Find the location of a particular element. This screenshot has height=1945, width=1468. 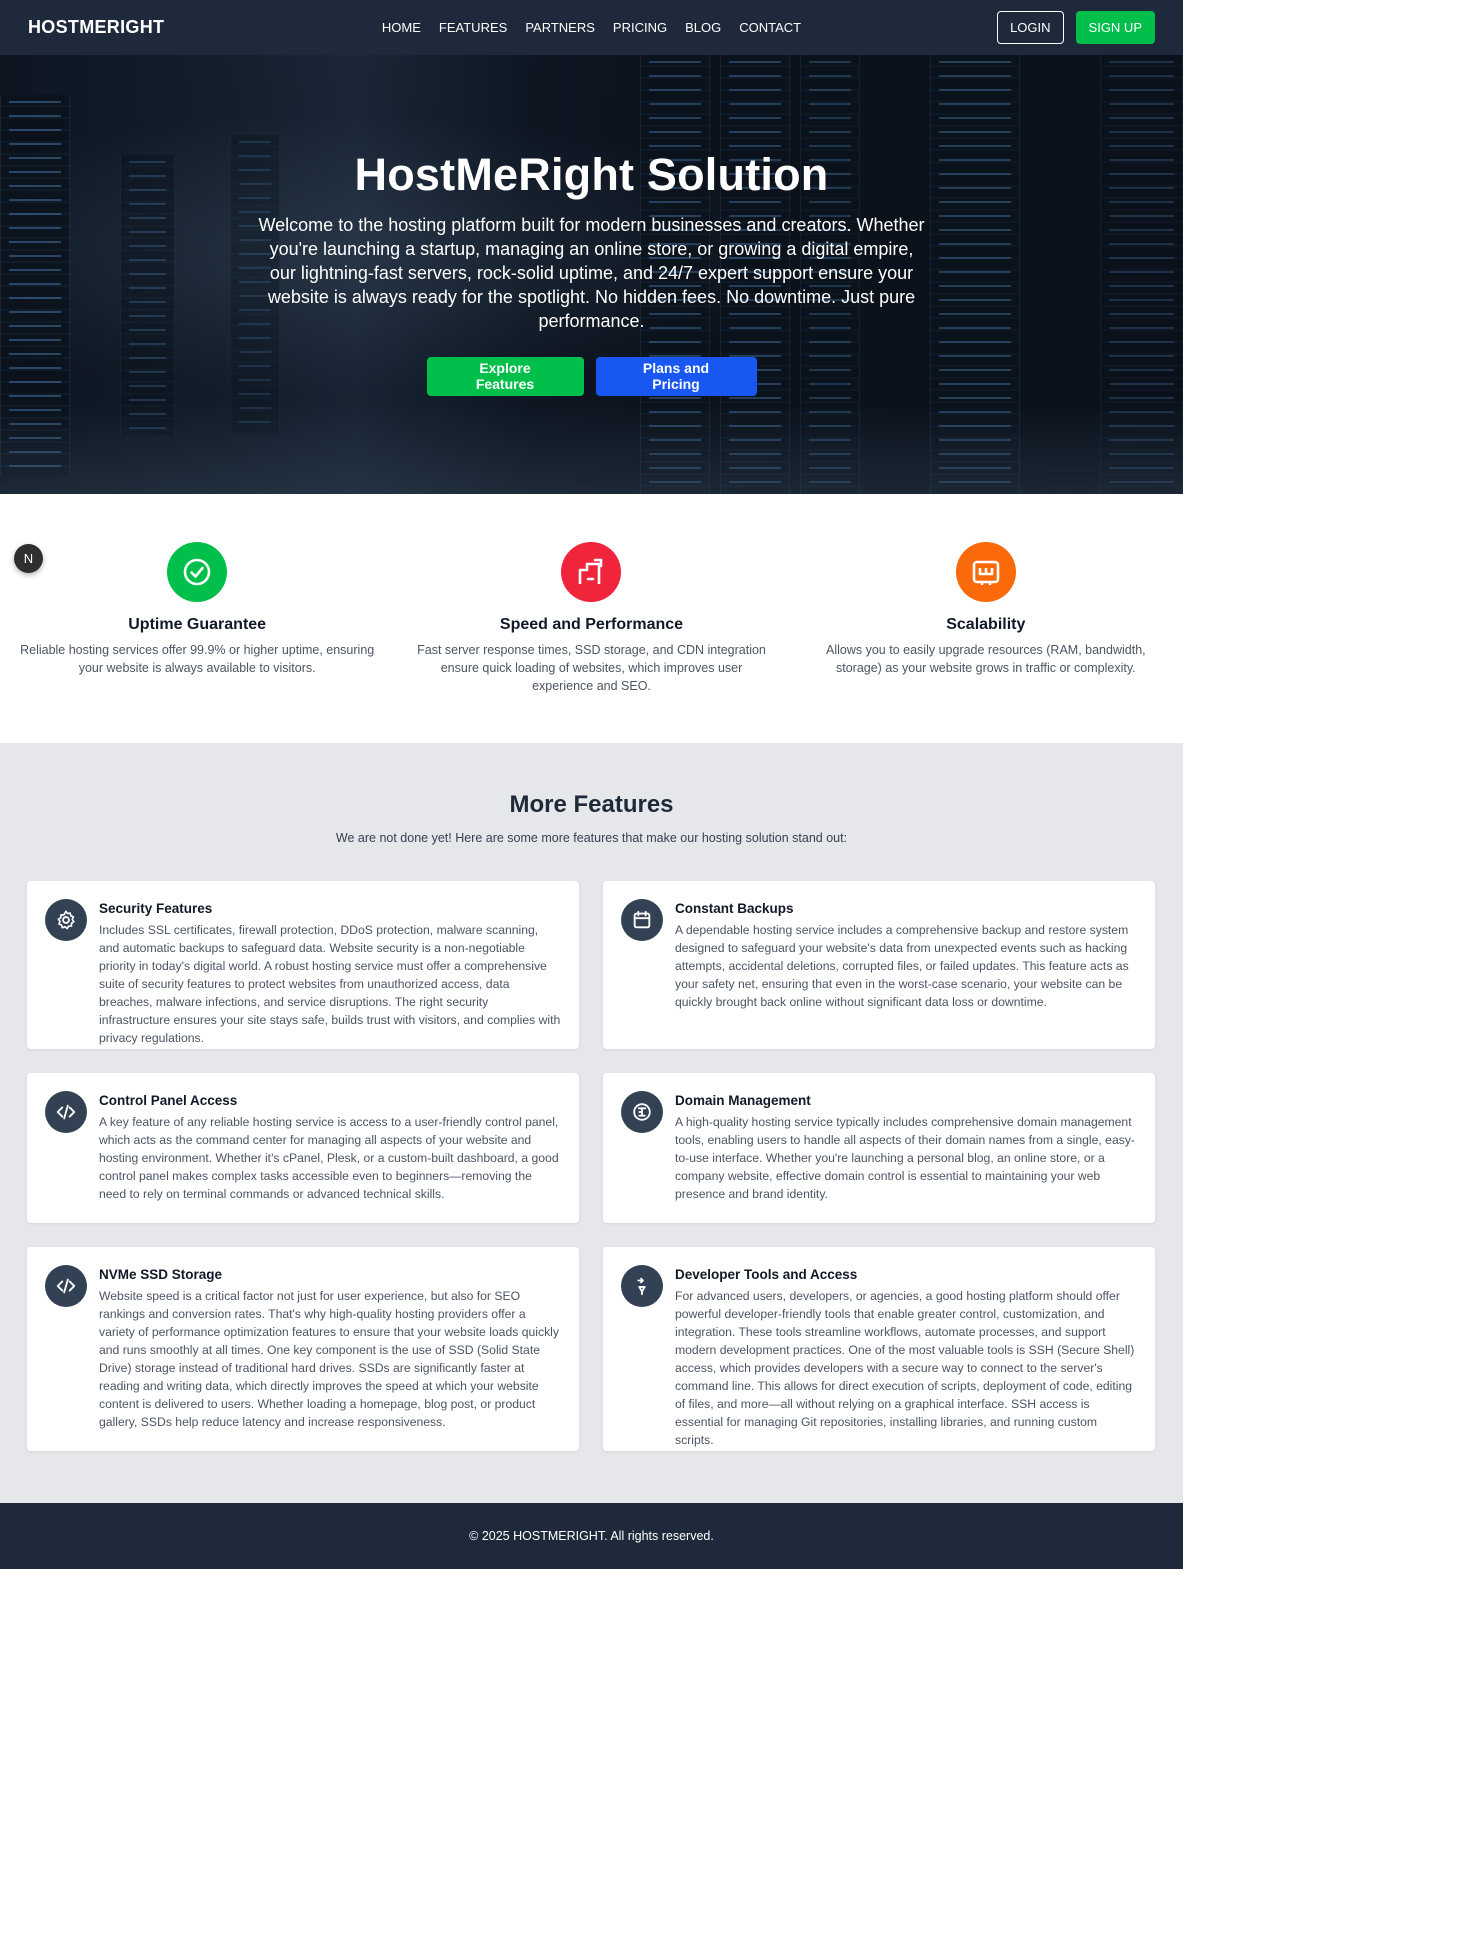

nav-link-blog: BLOG is located at coordinates (703, 27).